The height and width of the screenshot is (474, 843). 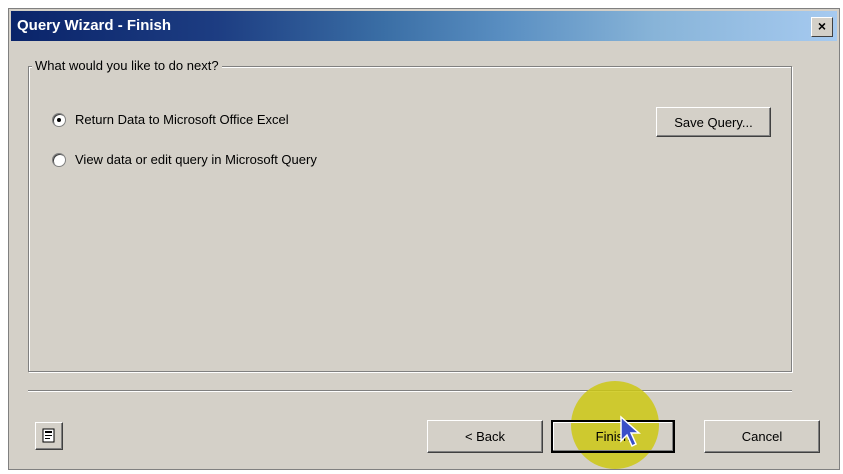 What do you see at coordinates (613, 436) in the screenshot?
I see `finish-button: Finish` at bounding box center [613, 436].